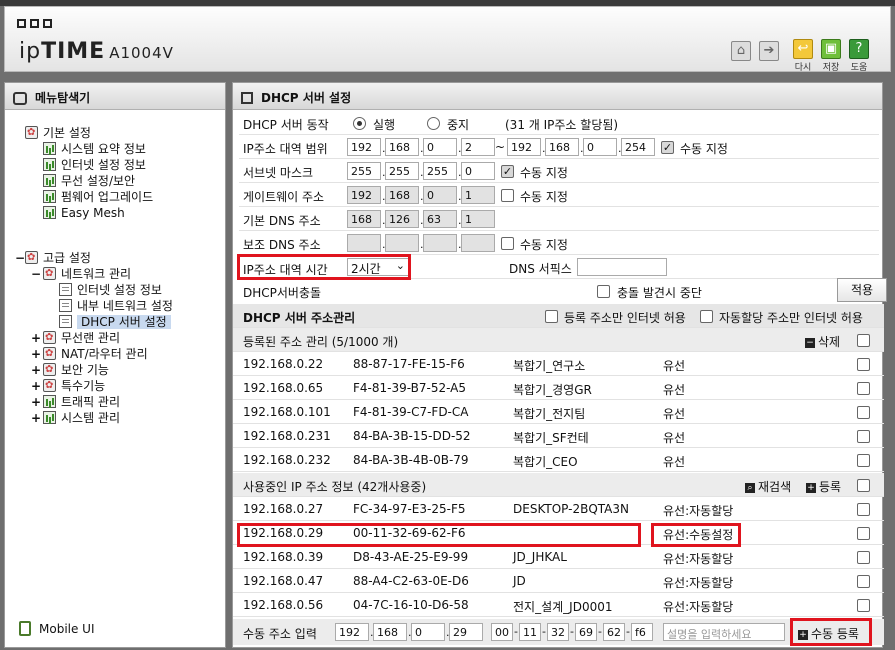 The height and width of the screenshot is (650, 895). I want to click on range-start-octet3: 0, so click(440, 147).